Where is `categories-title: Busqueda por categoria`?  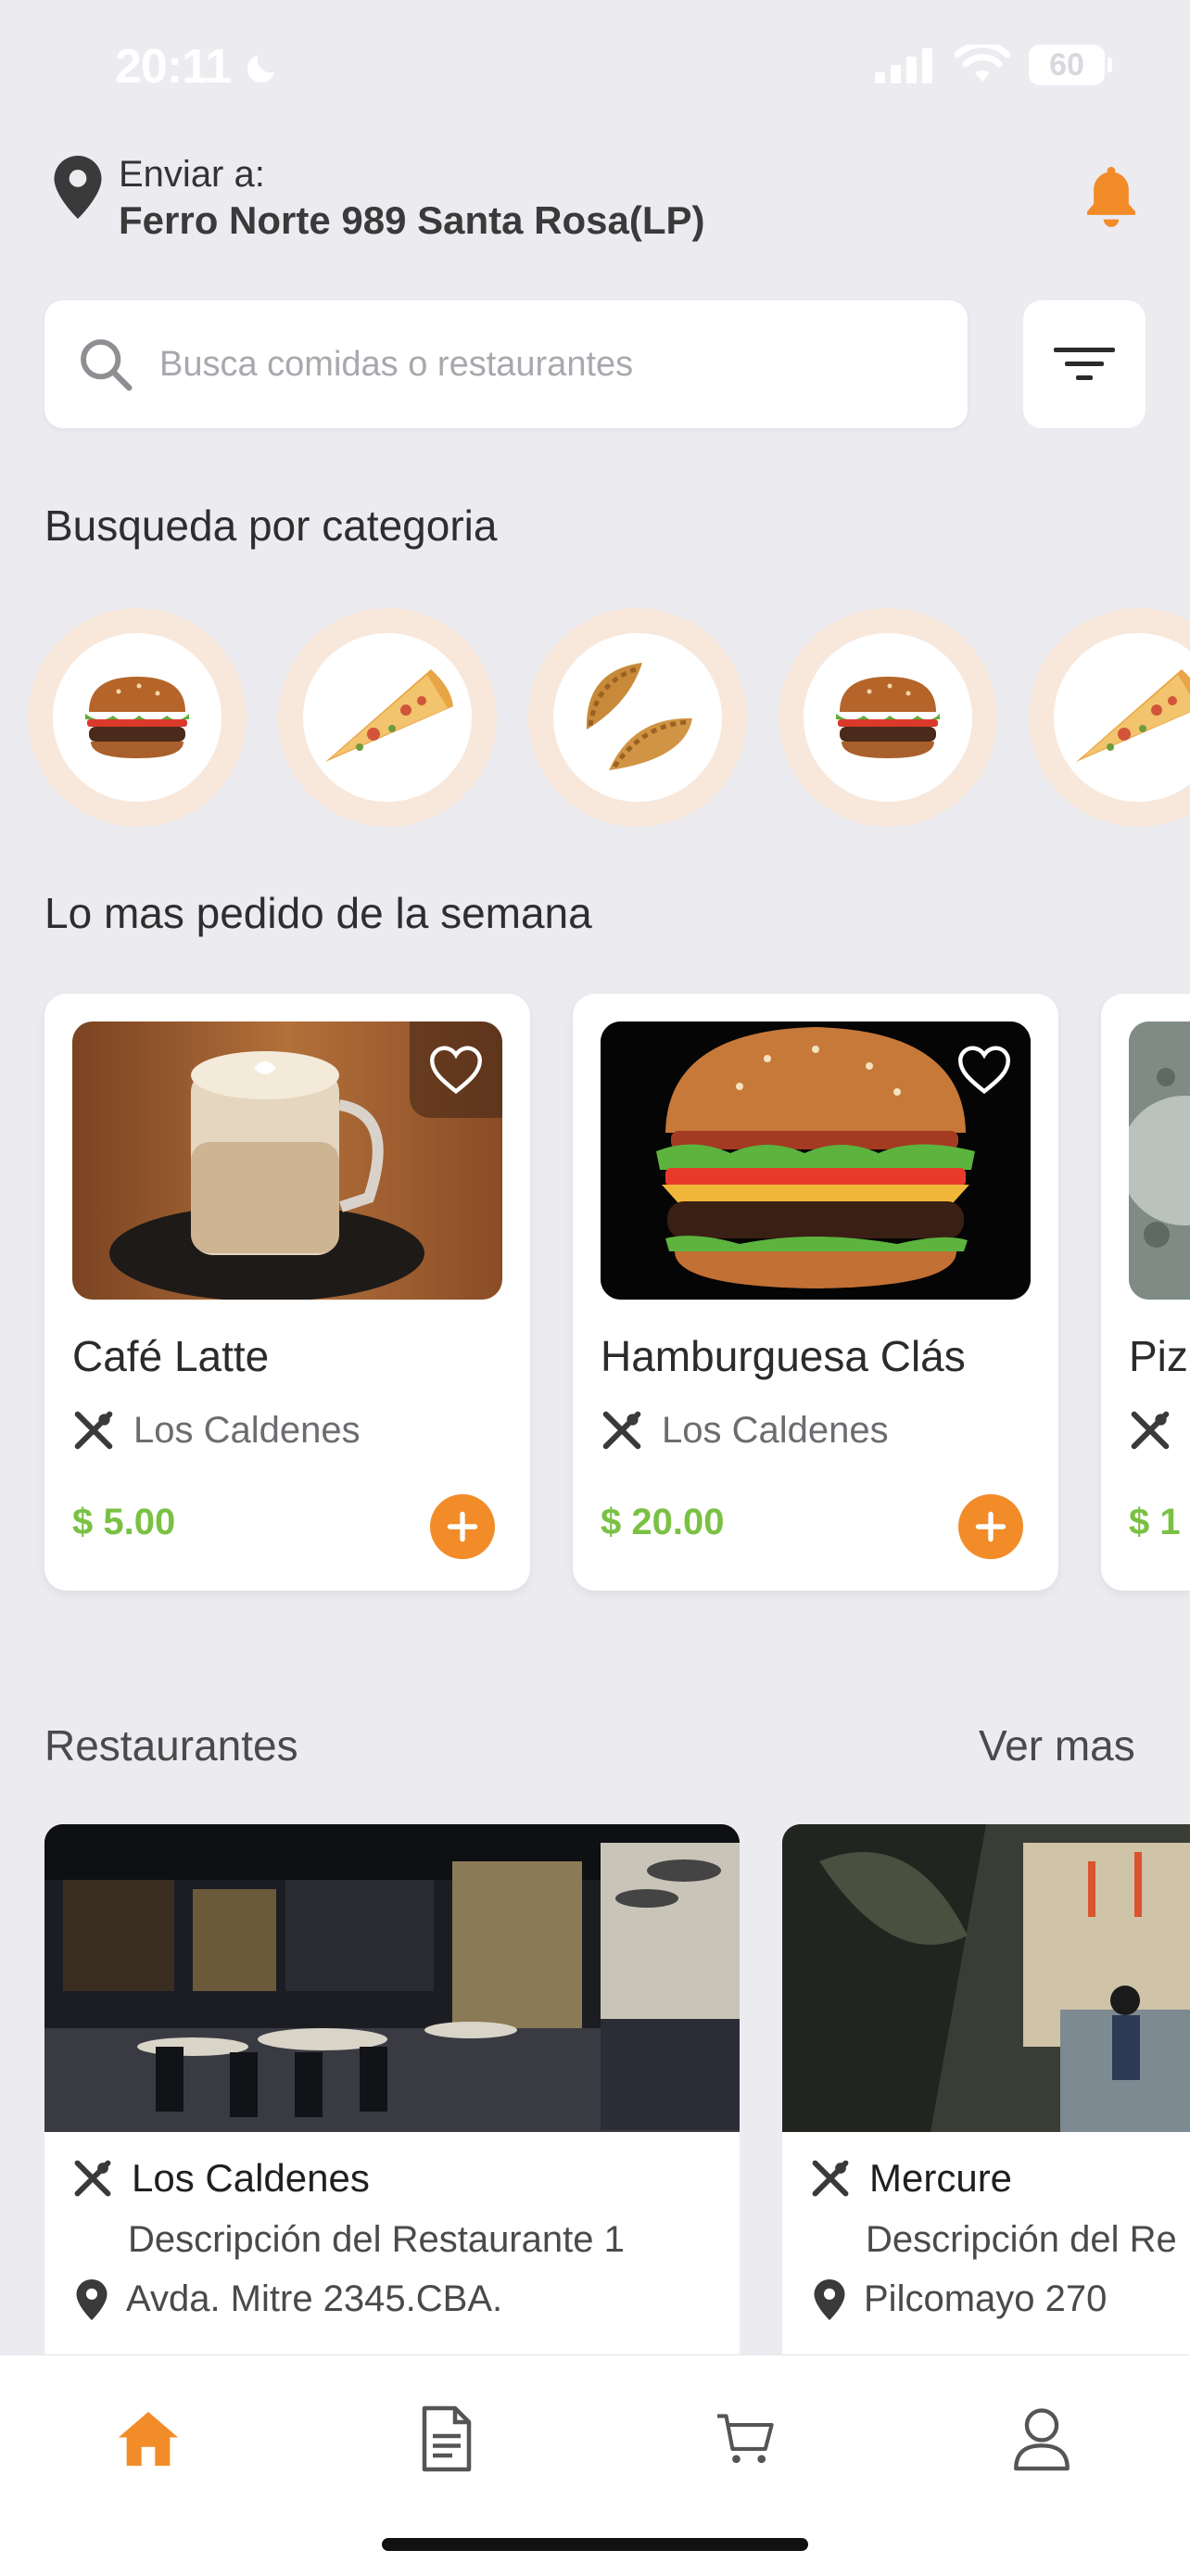
categories-title: Busqueda por categoria is located at coordinates (271, 525).